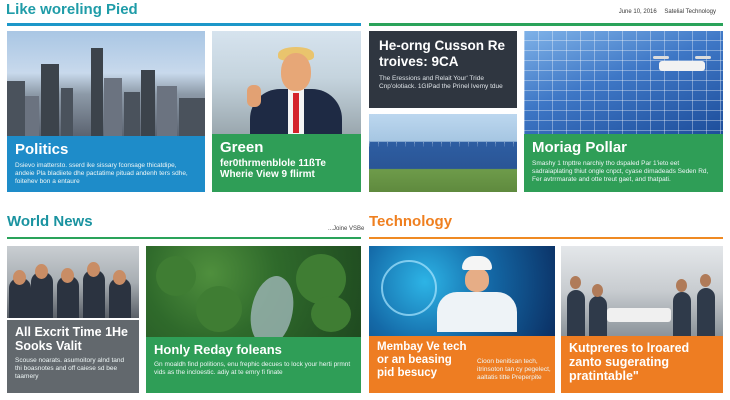 Image resolution: width=730 pixels, height=400 pixels. I want to click on feature-headline: He-orng Cusson Re troives: 9CA, so click(443, 54).